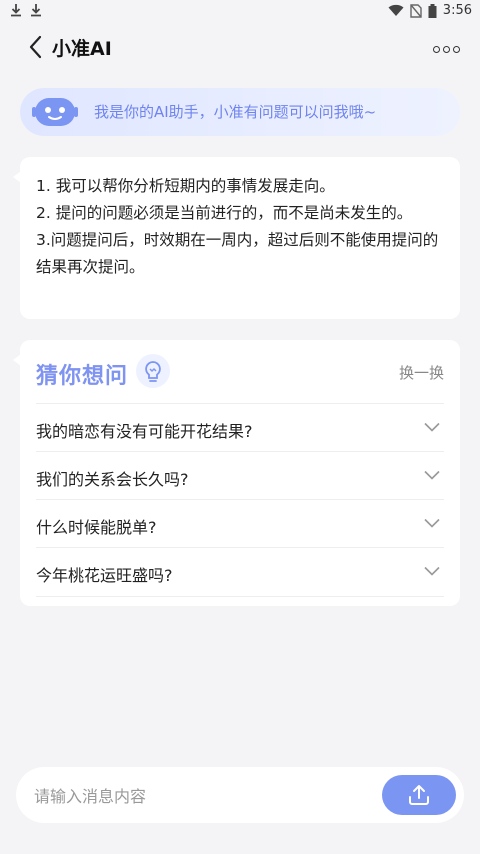 This screenshot has width=480, height=854. I want to click on intro-line: 1. 我可以帮你分析短期内的事情发展走向。, so click(185, 186).